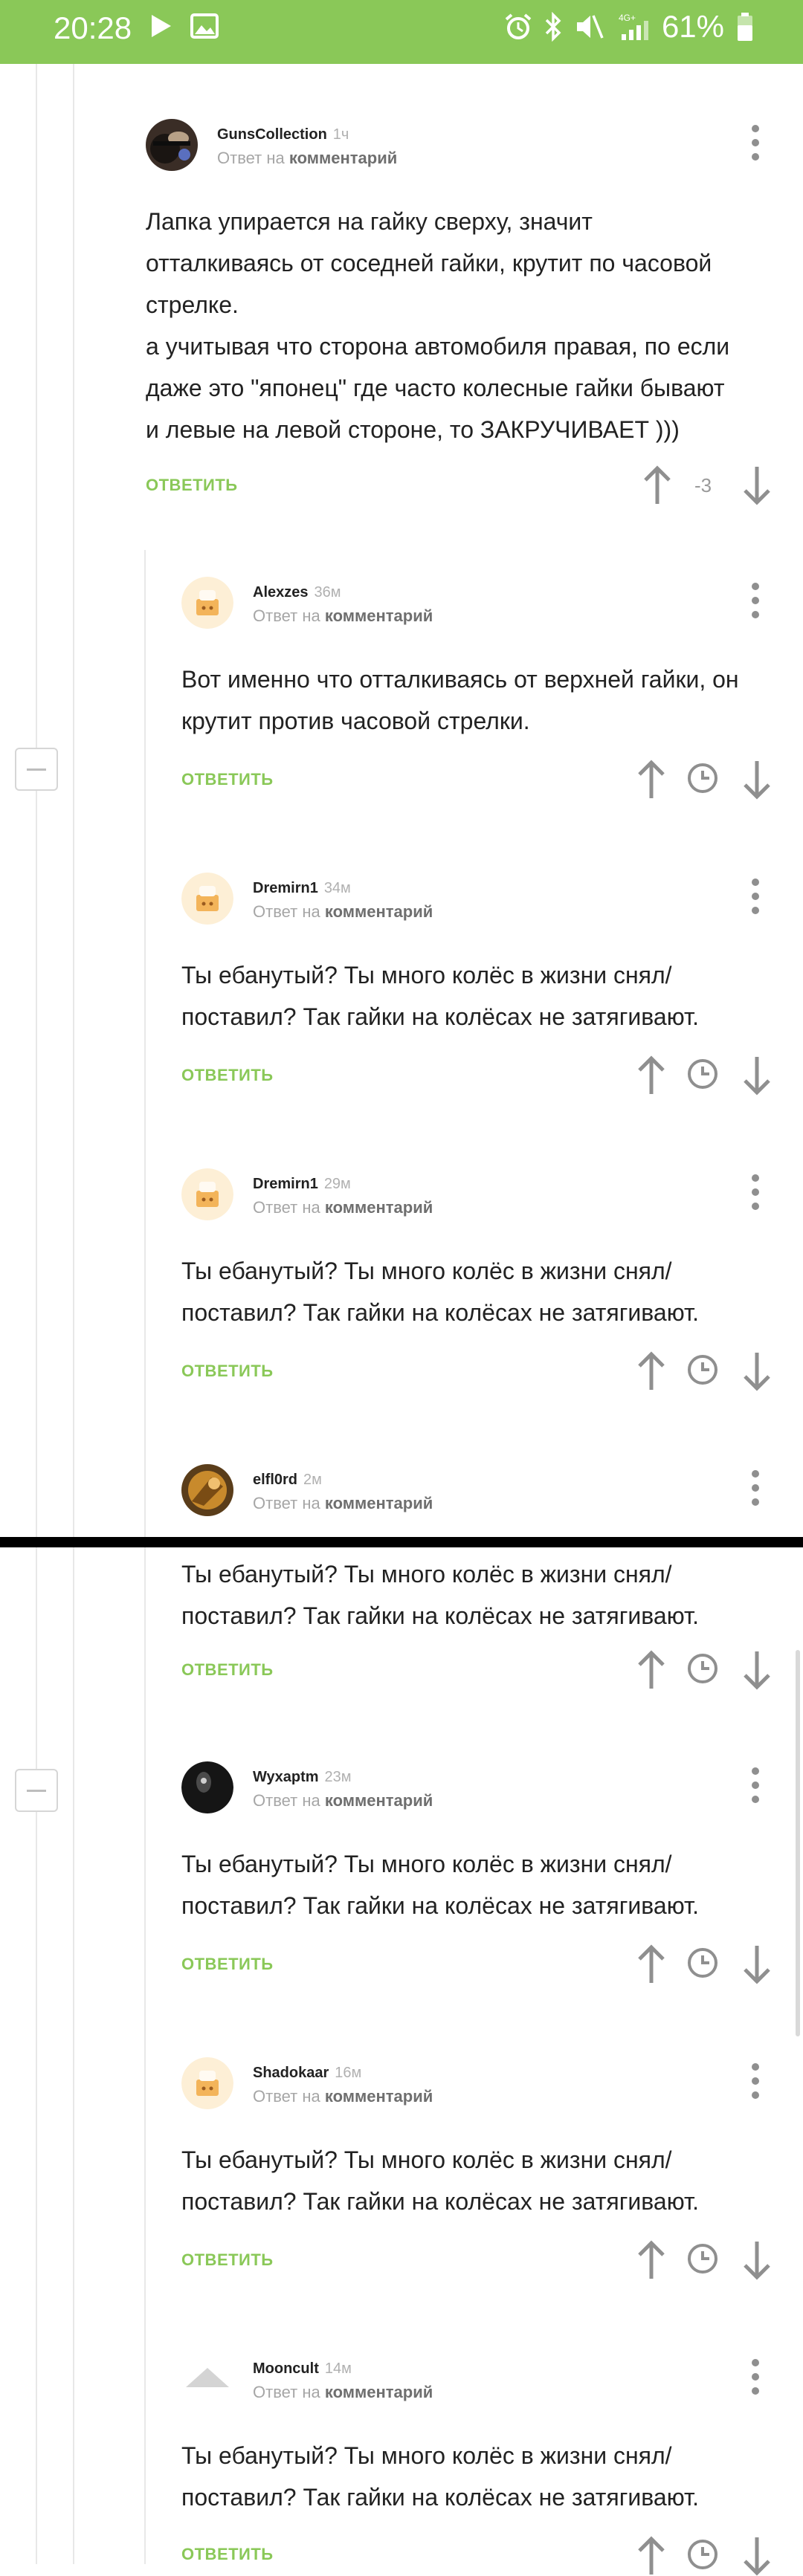 The image size is (803, 2576). I want to click on comment-author: Mooncult, so click(286, 2368).